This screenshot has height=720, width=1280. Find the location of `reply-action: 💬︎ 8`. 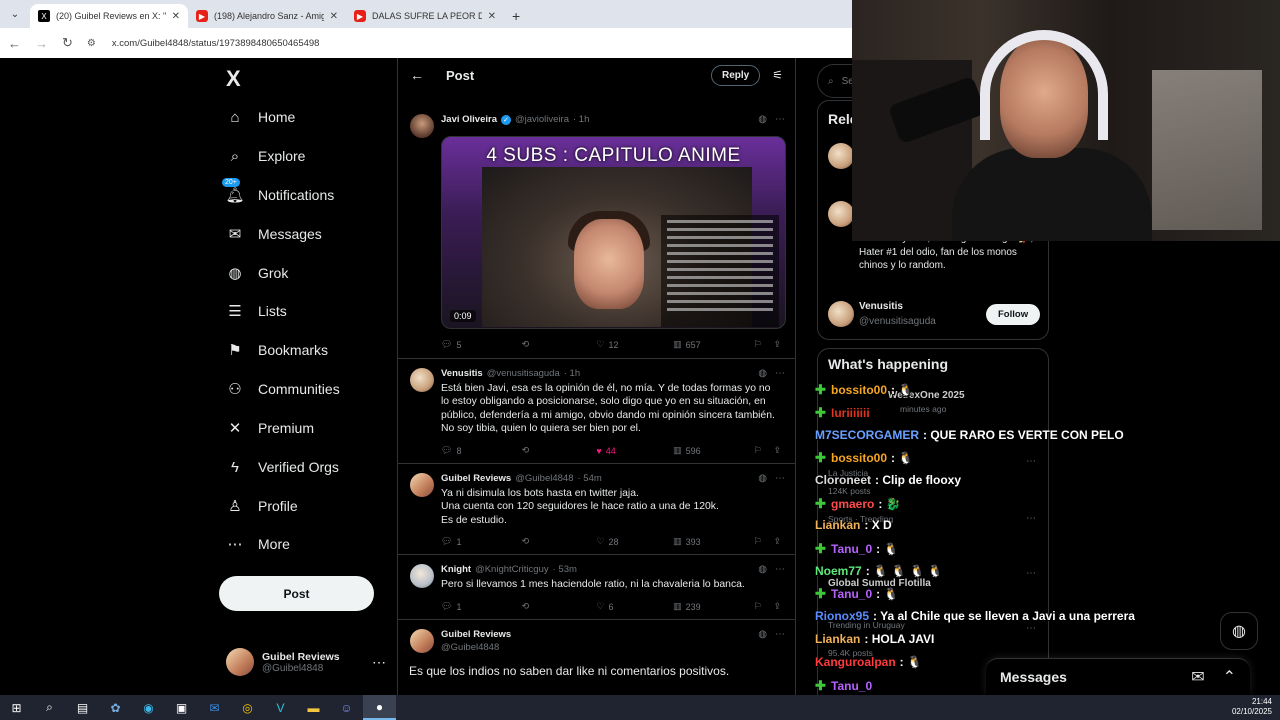

reply-action: 💬︎ 8 is located at coordinates (481, 450).